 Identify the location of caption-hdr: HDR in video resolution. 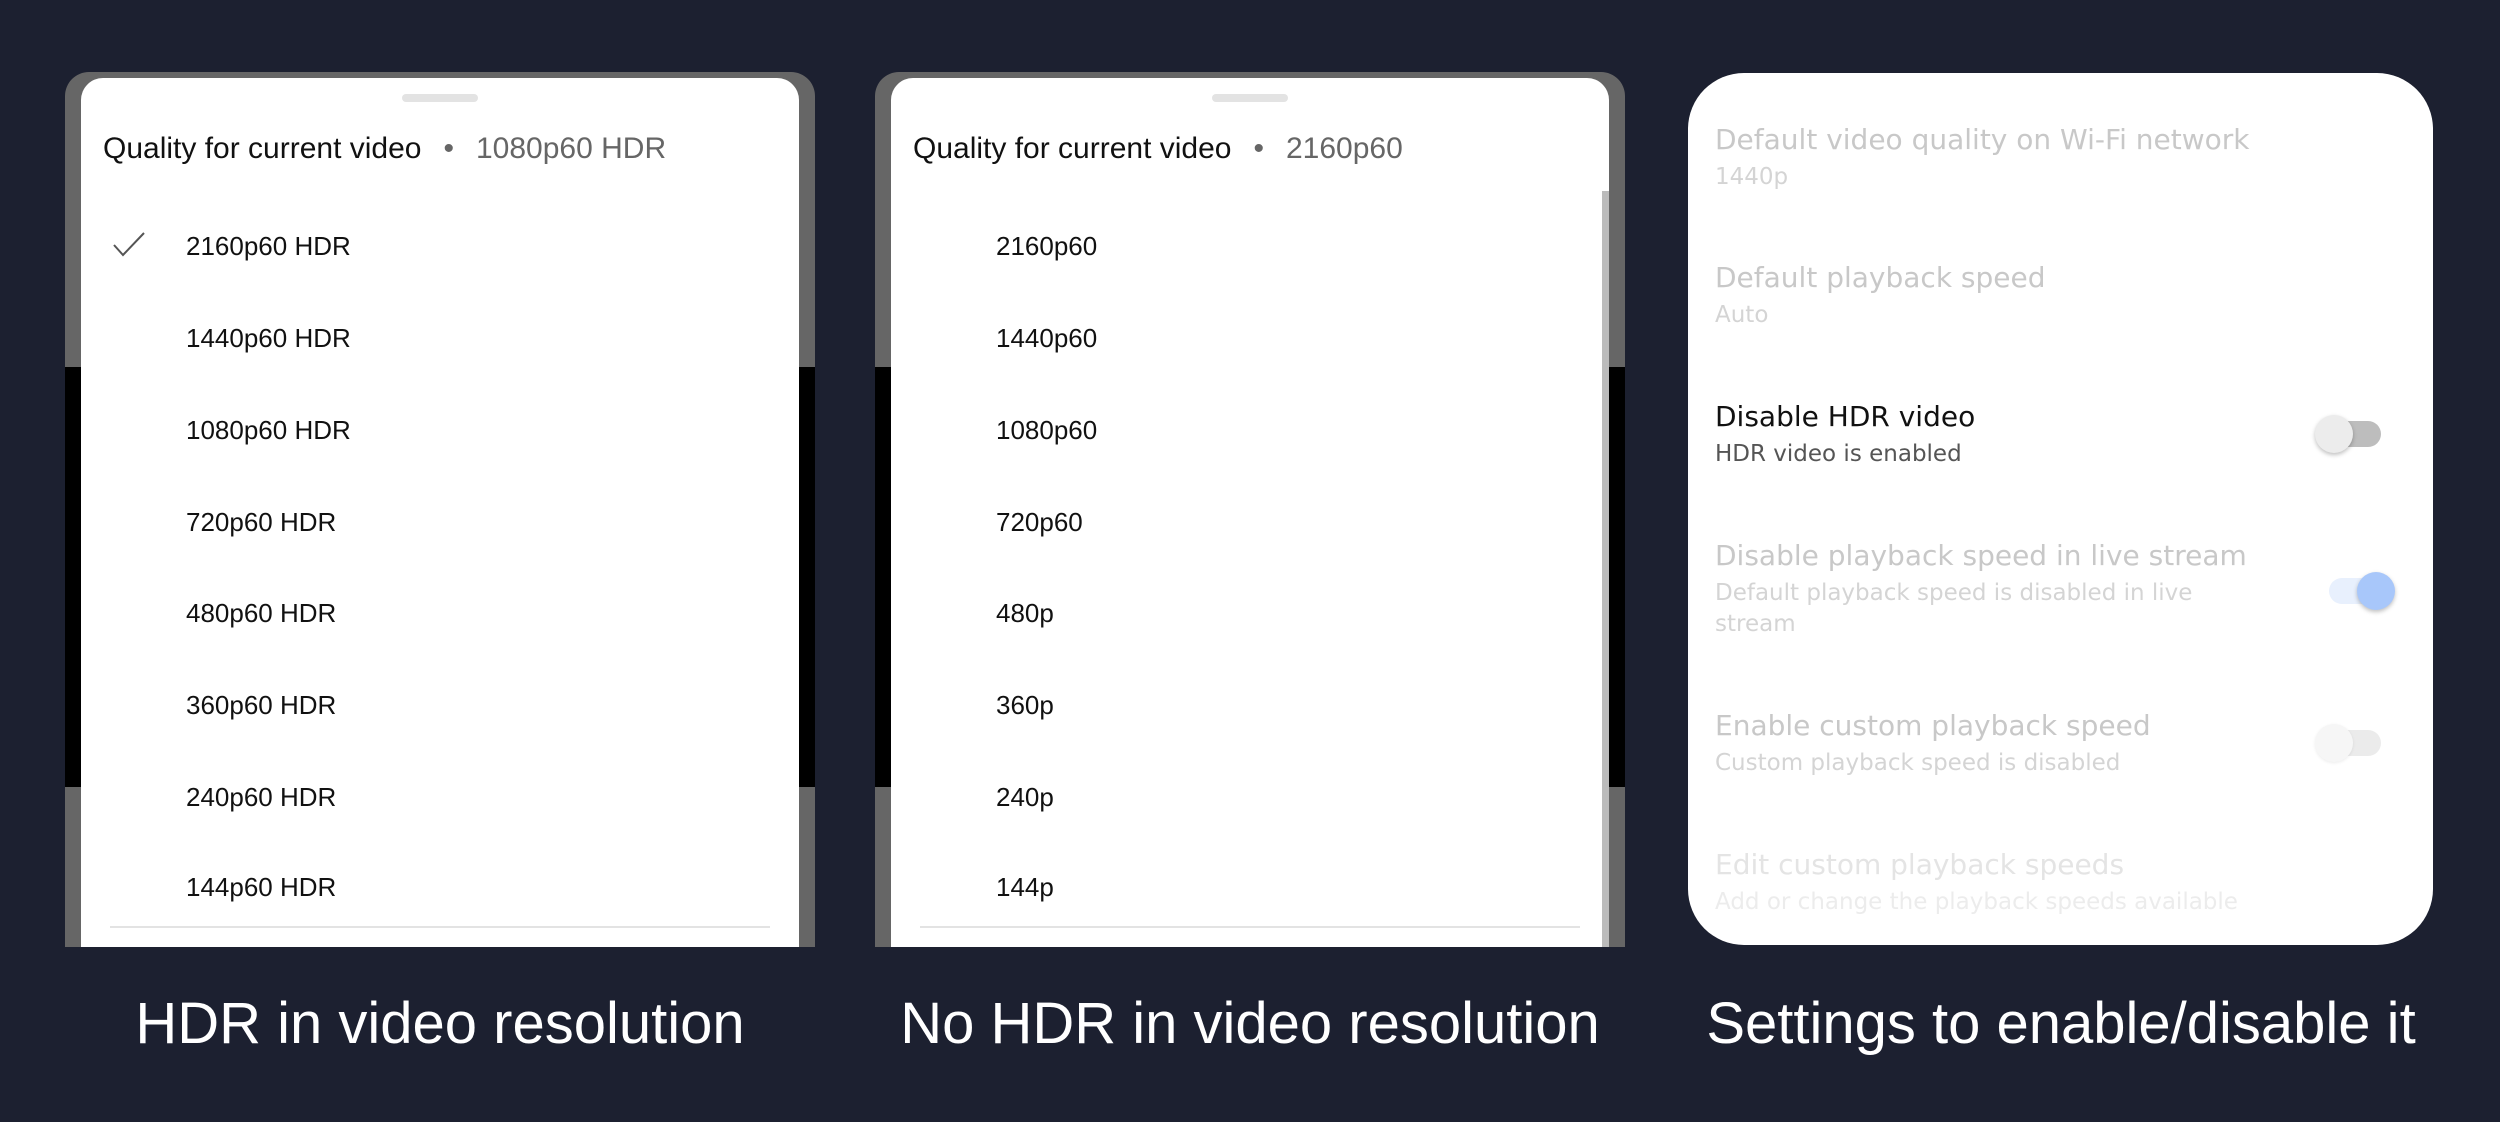
(440, 1023).